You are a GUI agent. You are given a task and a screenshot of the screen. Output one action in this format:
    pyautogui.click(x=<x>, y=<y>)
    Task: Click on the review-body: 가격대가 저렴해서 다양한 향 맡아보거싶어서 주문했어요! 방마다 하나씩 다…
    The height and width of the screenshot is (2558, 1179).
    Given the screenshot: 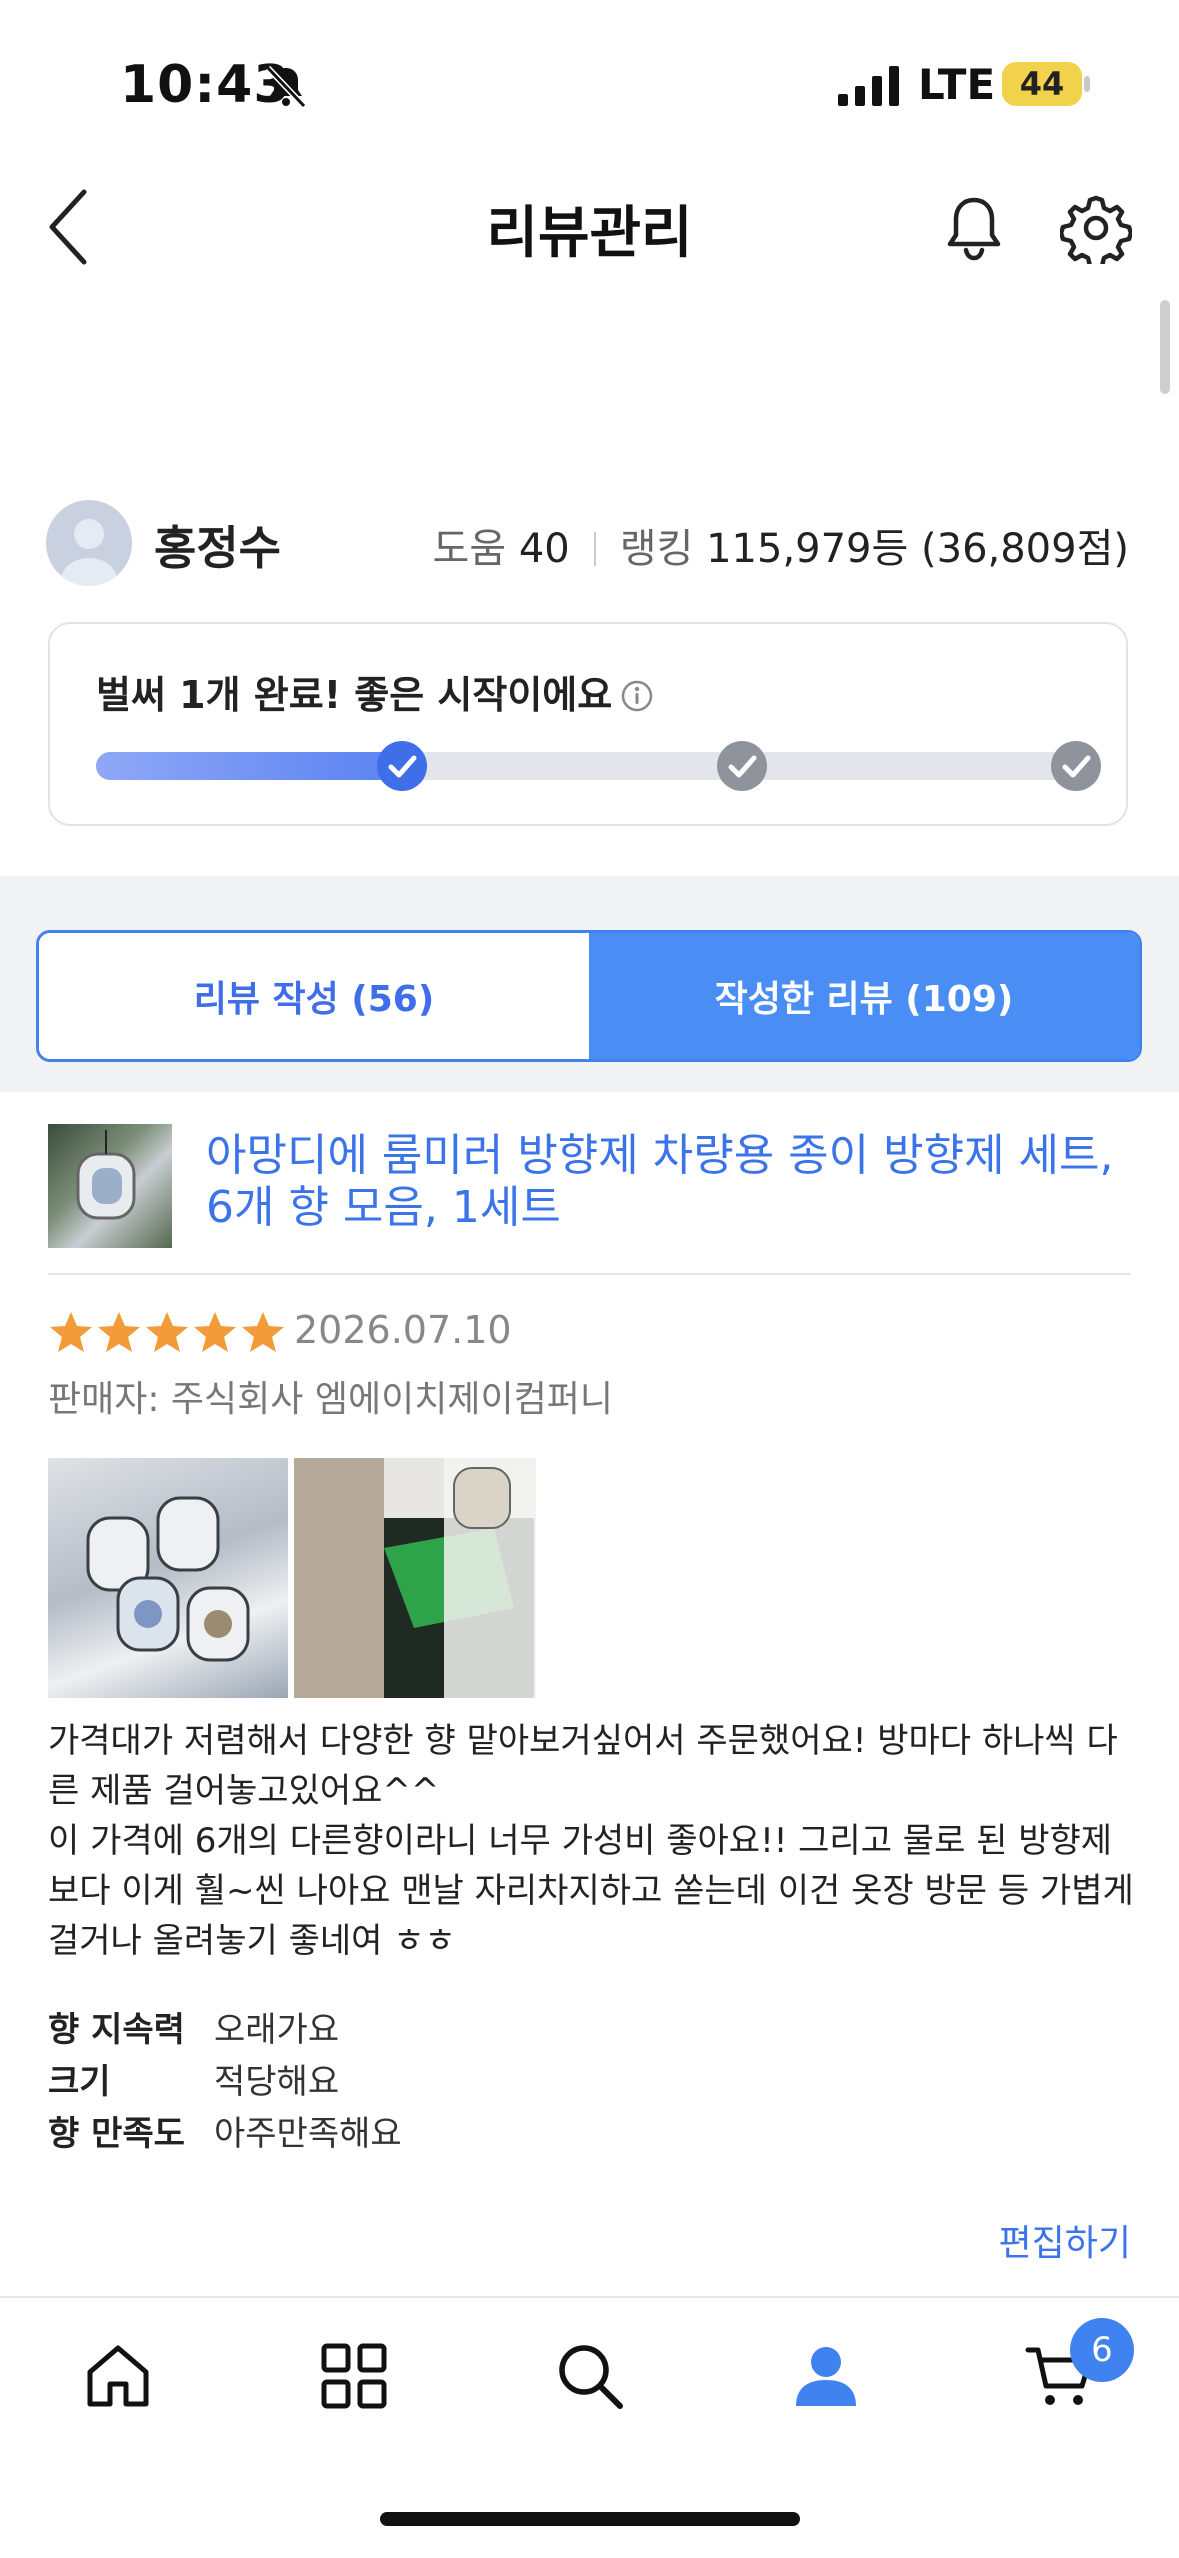 What is the action you would take?
    pyautogui.click(x=593, y=1841)
    